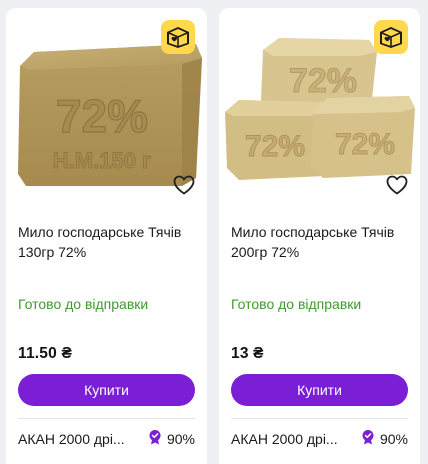 This screenshot has width=428, height=464. What do you see at coordinates (102, 160) in the screenshot?
I see `svg-text: Н.М.150 г` at bounding box center [102, 160].